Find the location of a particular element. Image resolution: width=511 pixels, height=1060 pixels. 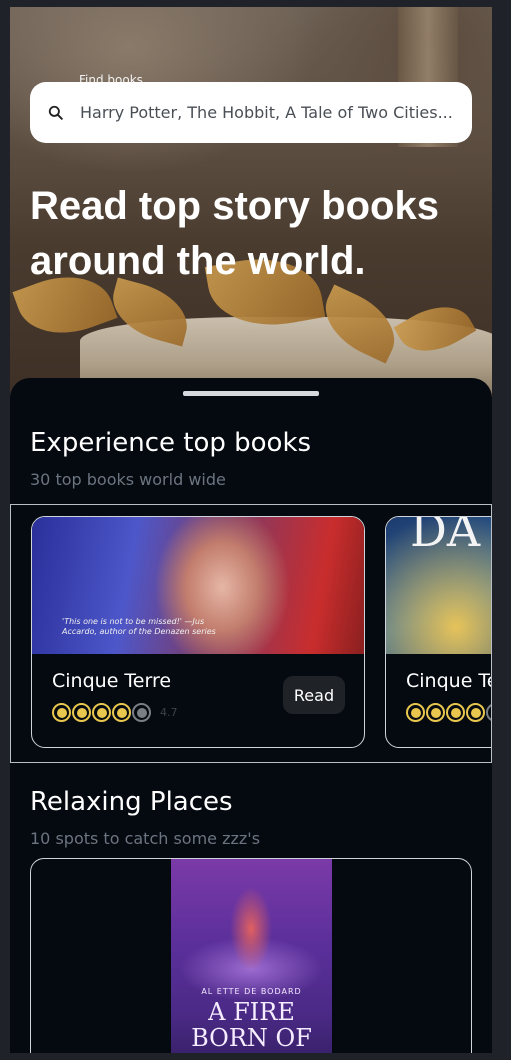

star-rating is located at coordinates (448, 712).